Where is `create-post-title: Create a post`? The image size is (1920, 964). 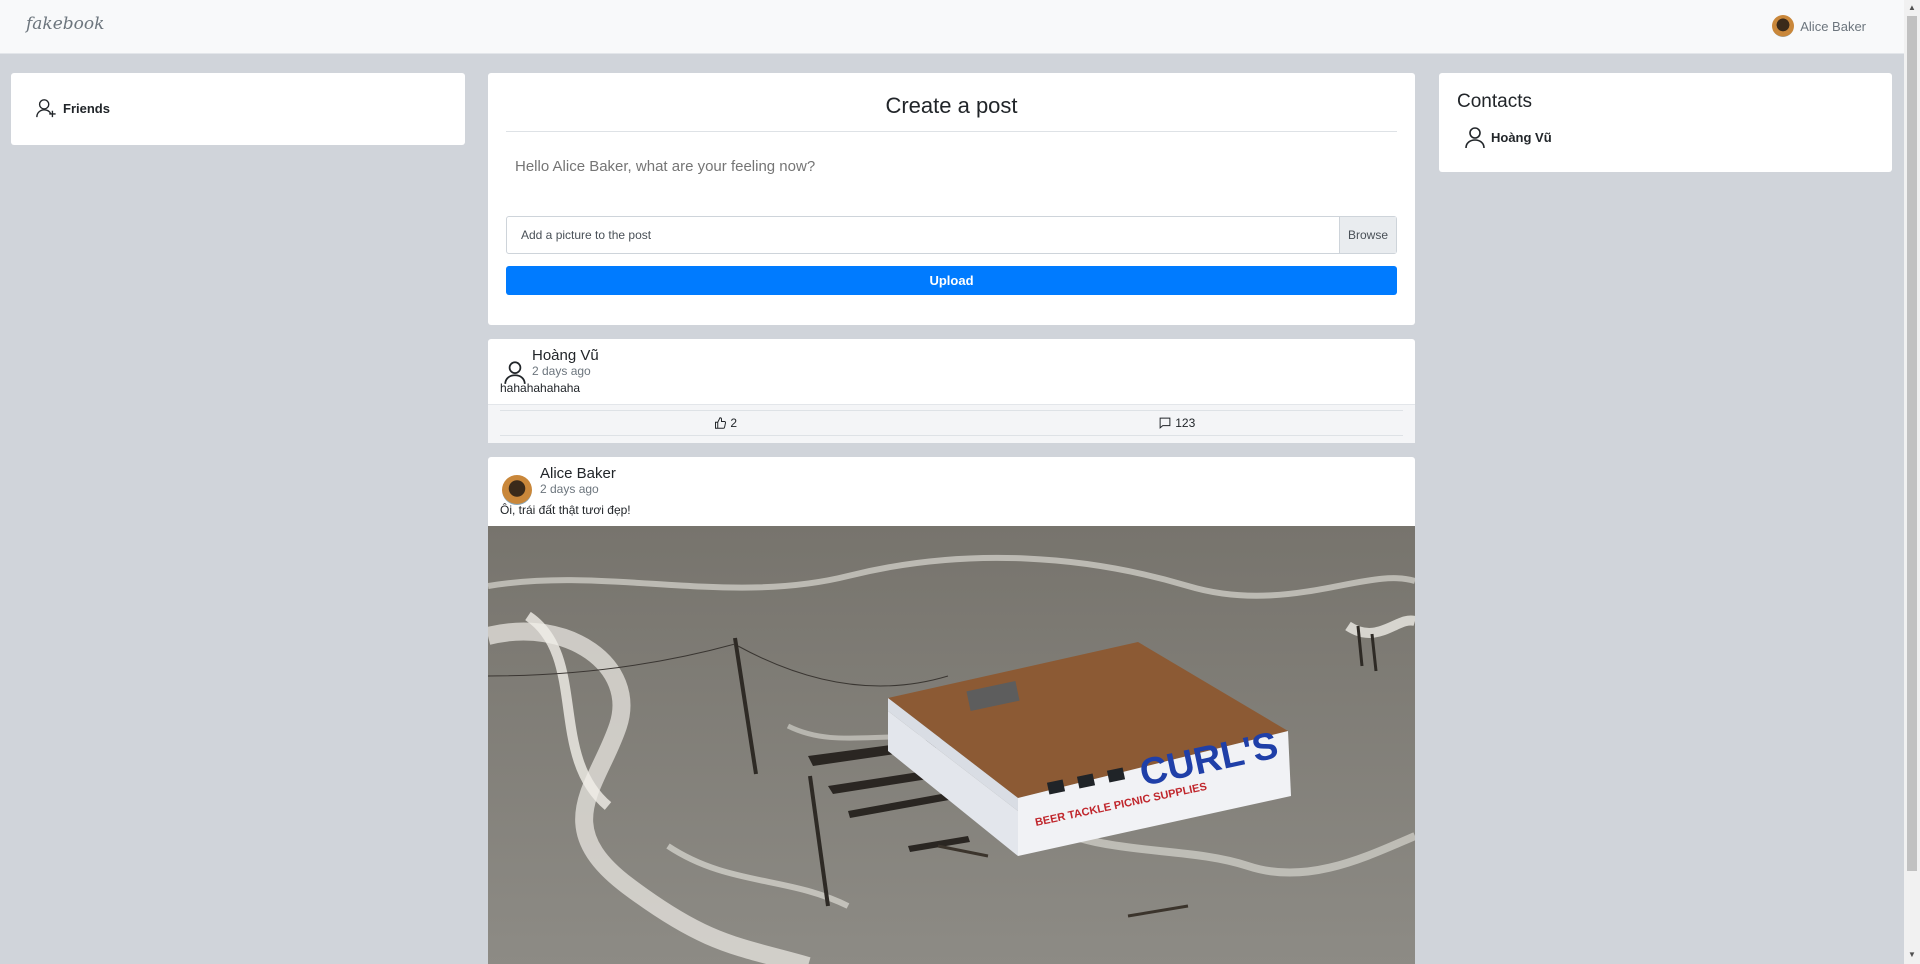
create-post-title: Create a post is located at coordinates (951, 112).